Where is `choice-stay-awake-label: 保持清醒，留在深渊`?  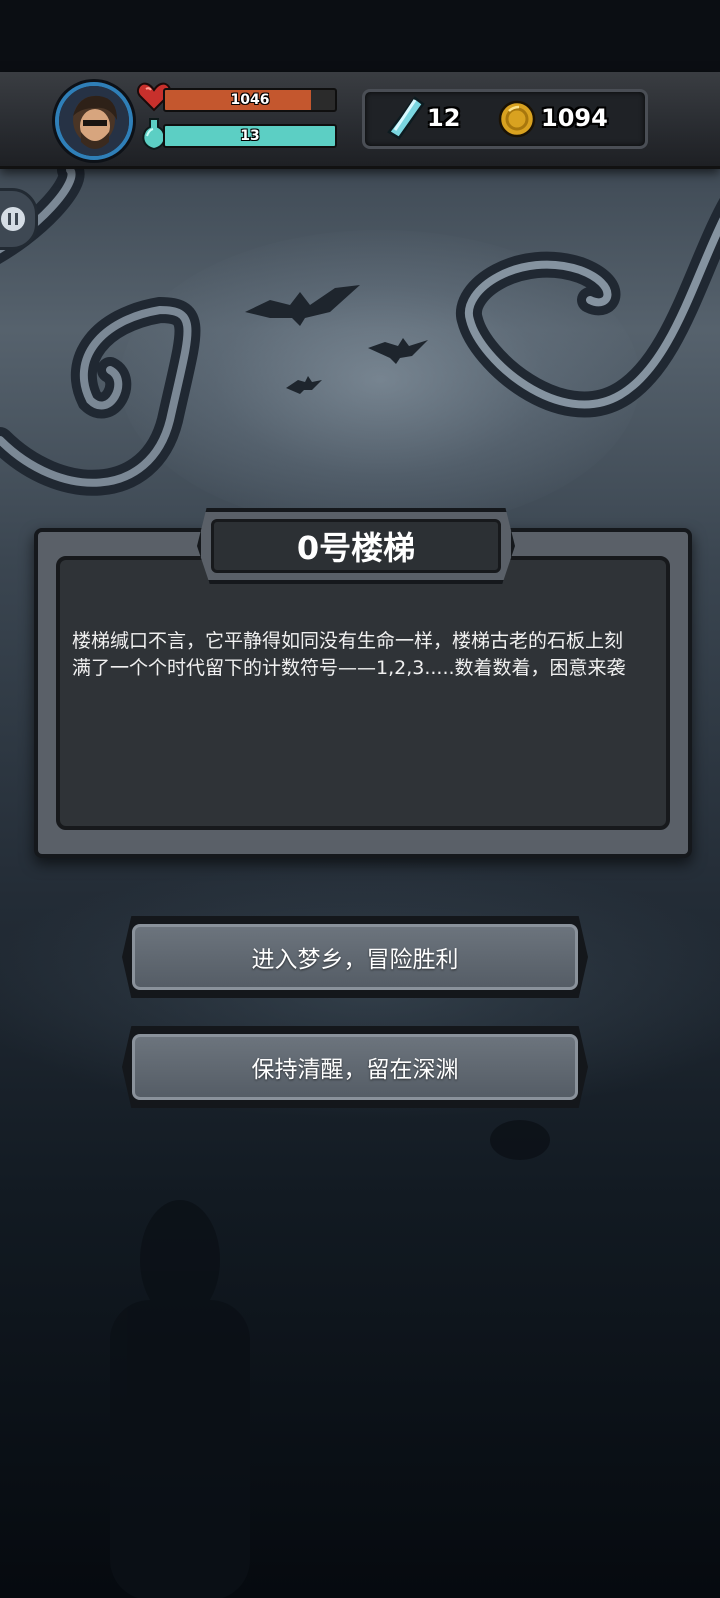 choice-stay-awake-label: 保持清醒，留在深渊 is located at coordinates (355, 1067).